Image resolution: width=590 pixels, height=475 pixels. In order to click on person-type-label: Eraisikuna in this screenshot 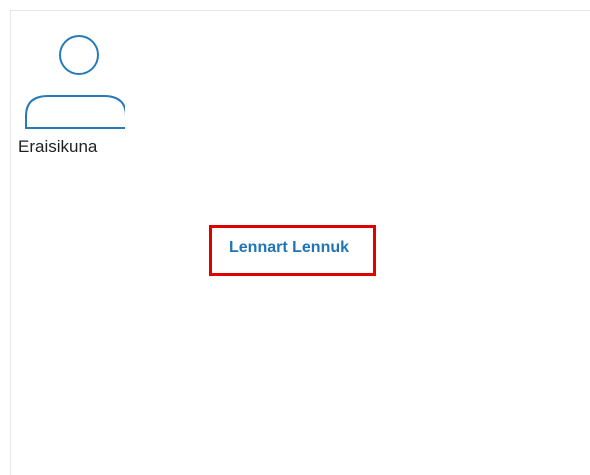, I will do `click(58, 146)`.